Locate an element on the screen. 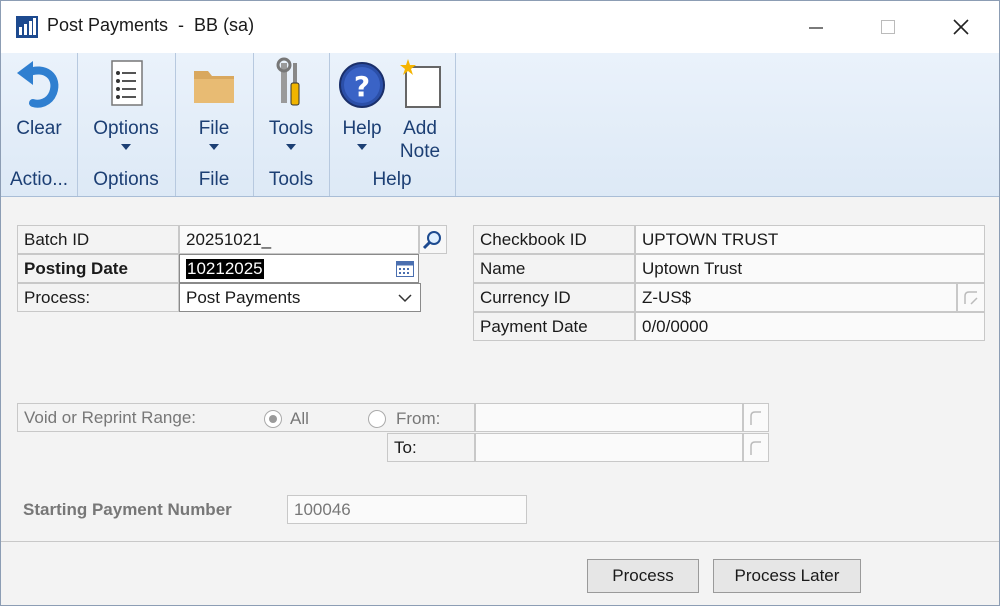  close-button is located at coordinates (961, 27).